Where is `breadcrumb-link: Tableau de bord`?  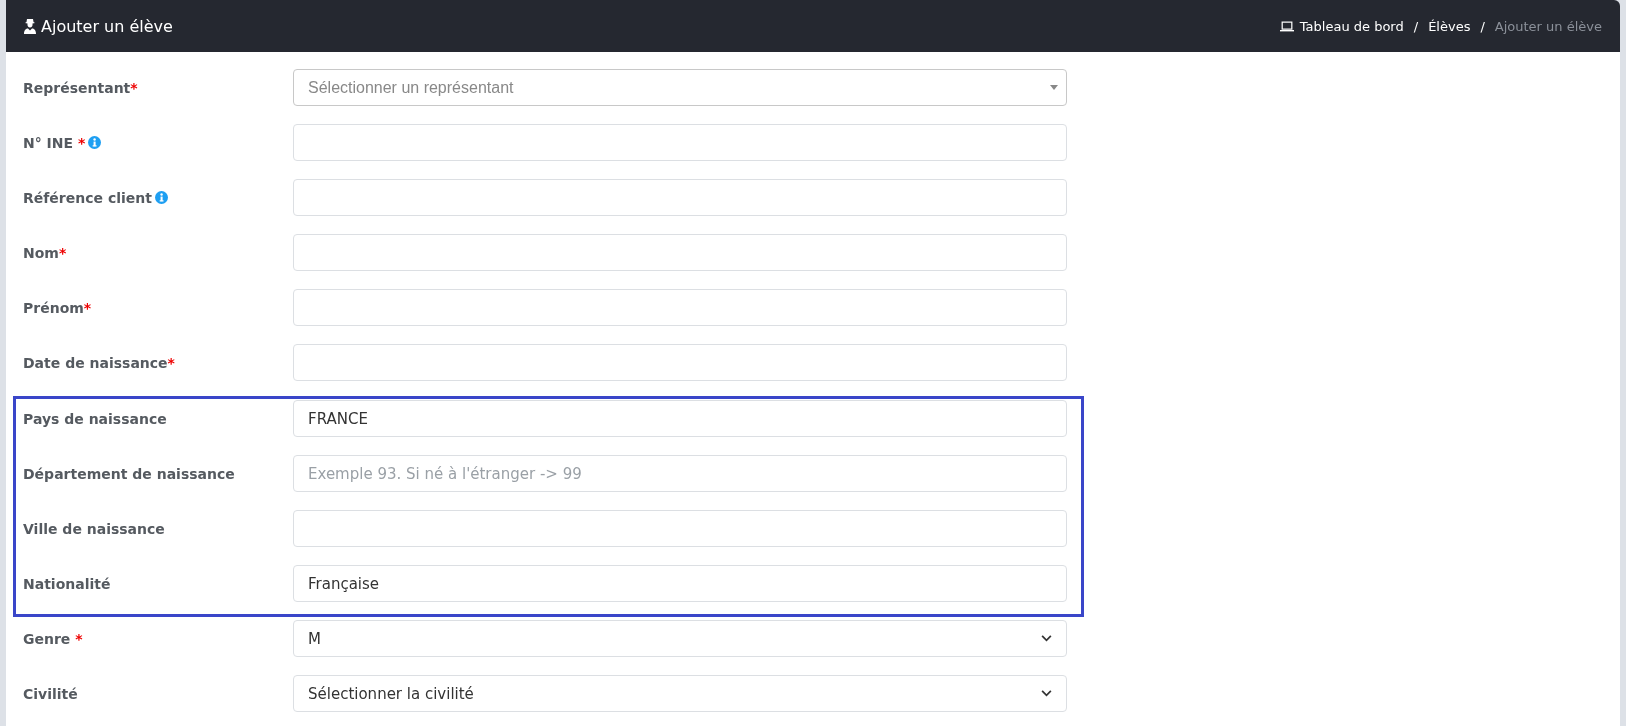
breadcrumb-link: Tableau de bord is located at coordinates (1351, 26).